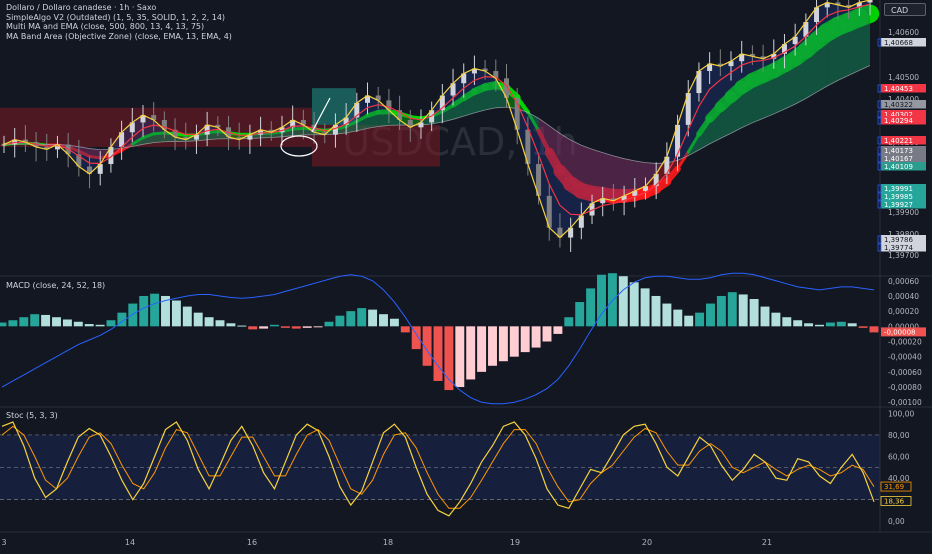 This screenshot has width=932, height=554. Describe the element at coordinates (898, 43) in the screenshot. I see `price-label: 1,40668` at that location.